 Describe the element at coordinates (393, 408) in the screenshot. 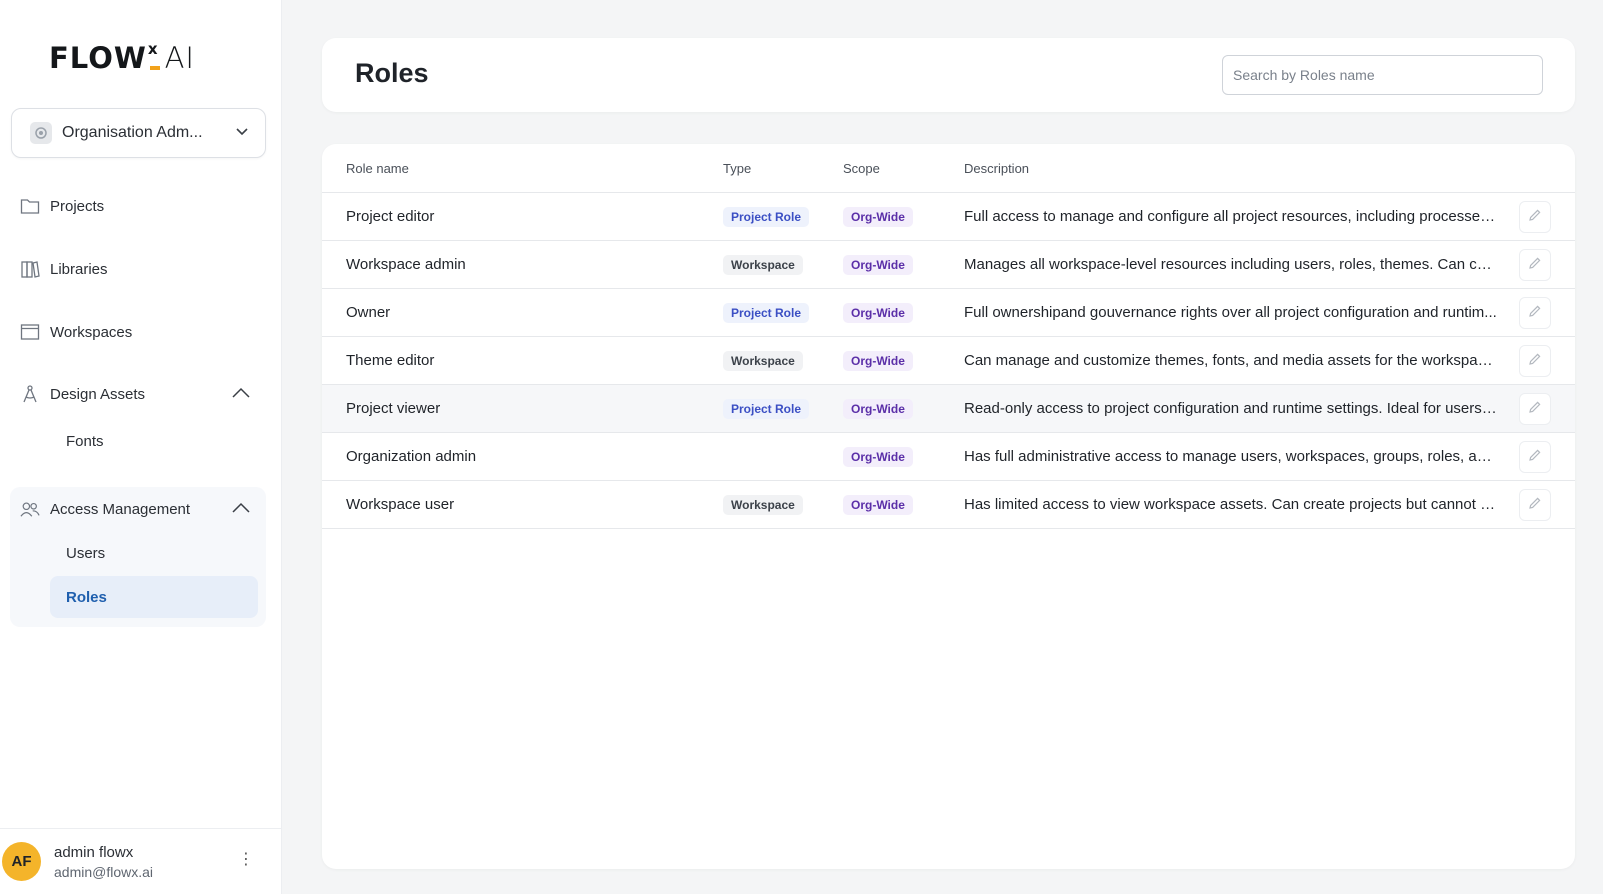

I see `role-name: Project viewer` at that location.